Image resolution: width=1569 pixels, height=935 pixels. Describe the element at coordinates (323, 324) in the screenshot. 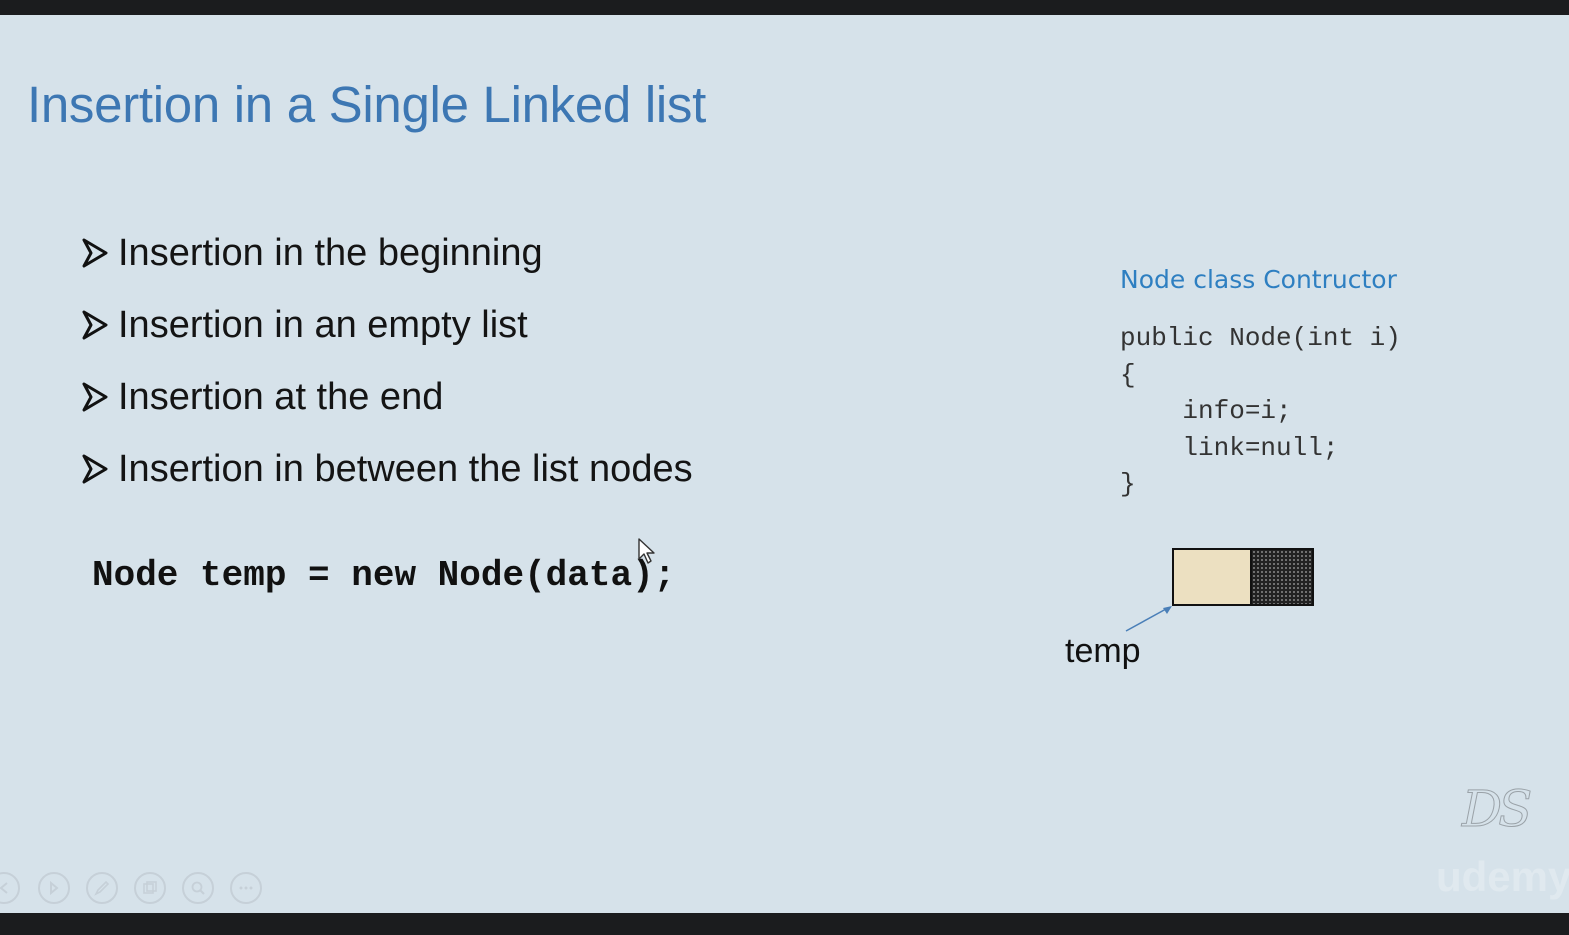

I see `bullet-label: Insertion in an empty list` at that location.